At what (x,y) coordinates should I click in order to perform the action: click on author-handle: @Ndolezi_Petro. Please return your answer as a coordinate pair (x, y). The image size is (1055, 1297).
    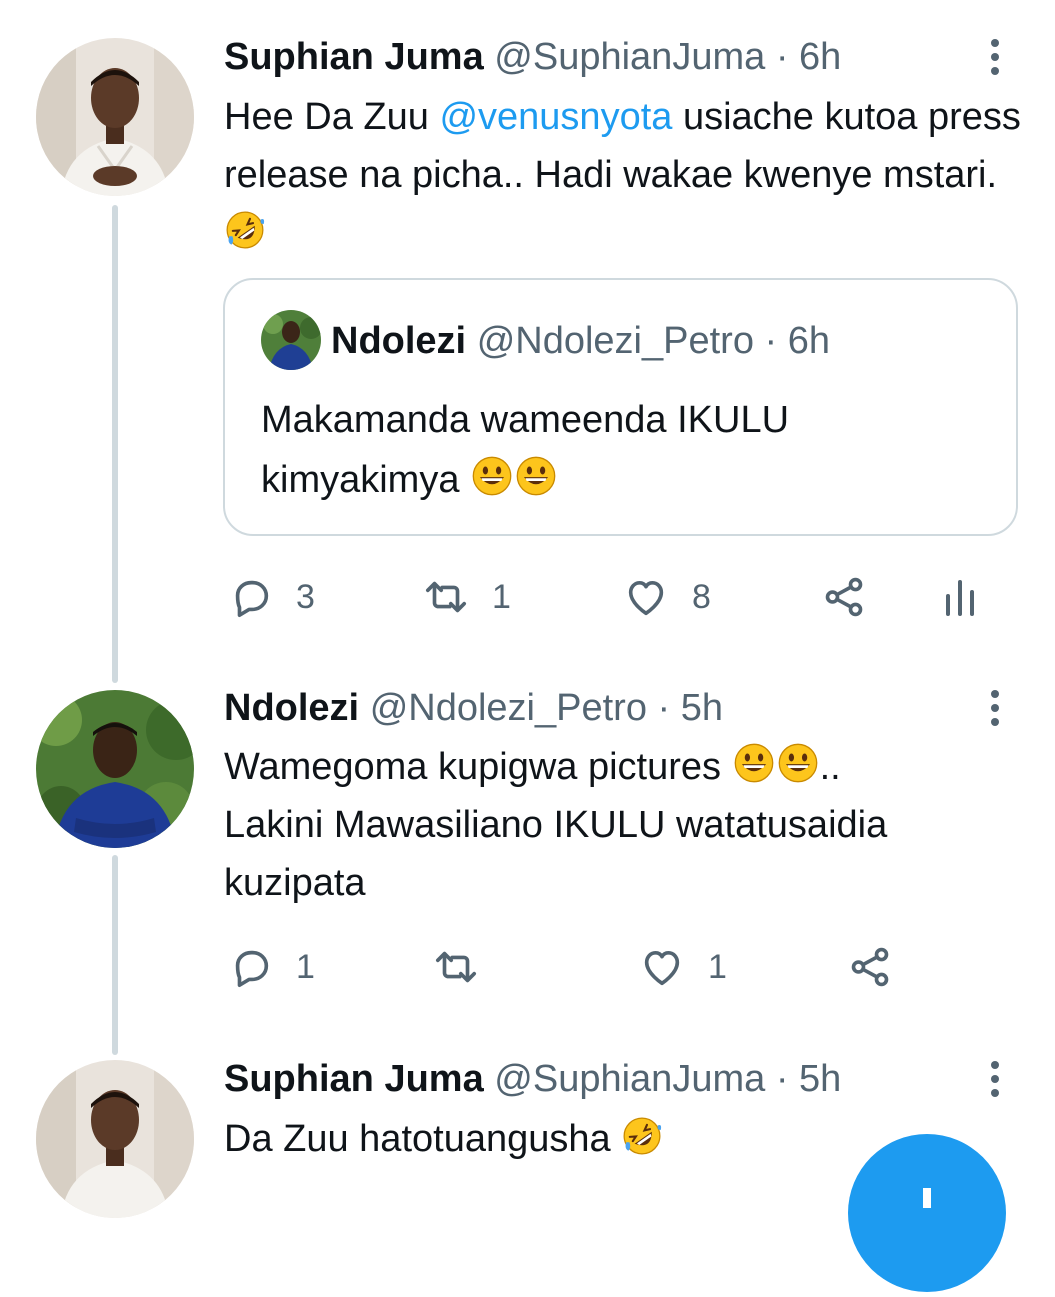
    Looking at the image, I should click on (508, 708).